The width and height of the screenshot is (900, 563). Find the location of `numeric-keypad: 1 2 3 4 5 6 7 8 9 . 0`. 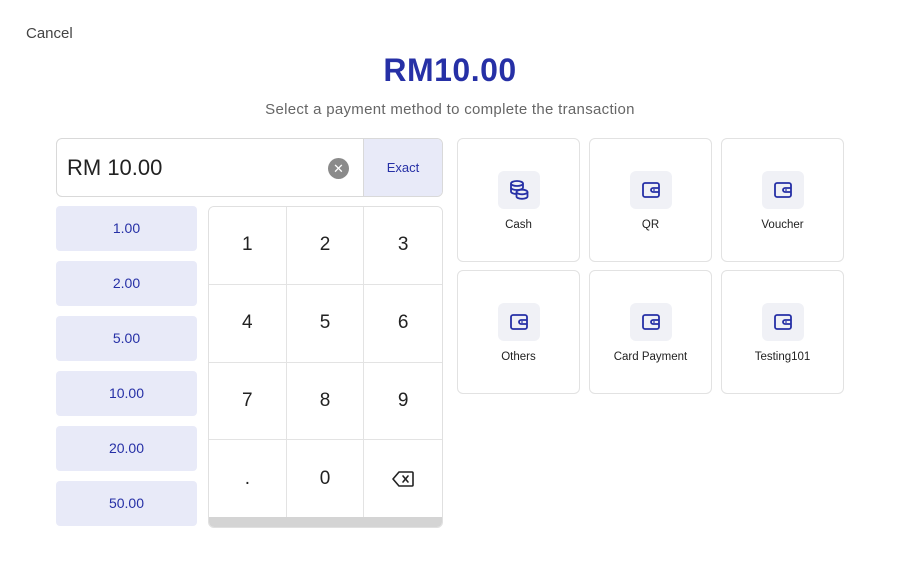

numeric-keypad: 1 2 3 4 5 6 7 8 9 . 0 is located at coordinates (325, 367).